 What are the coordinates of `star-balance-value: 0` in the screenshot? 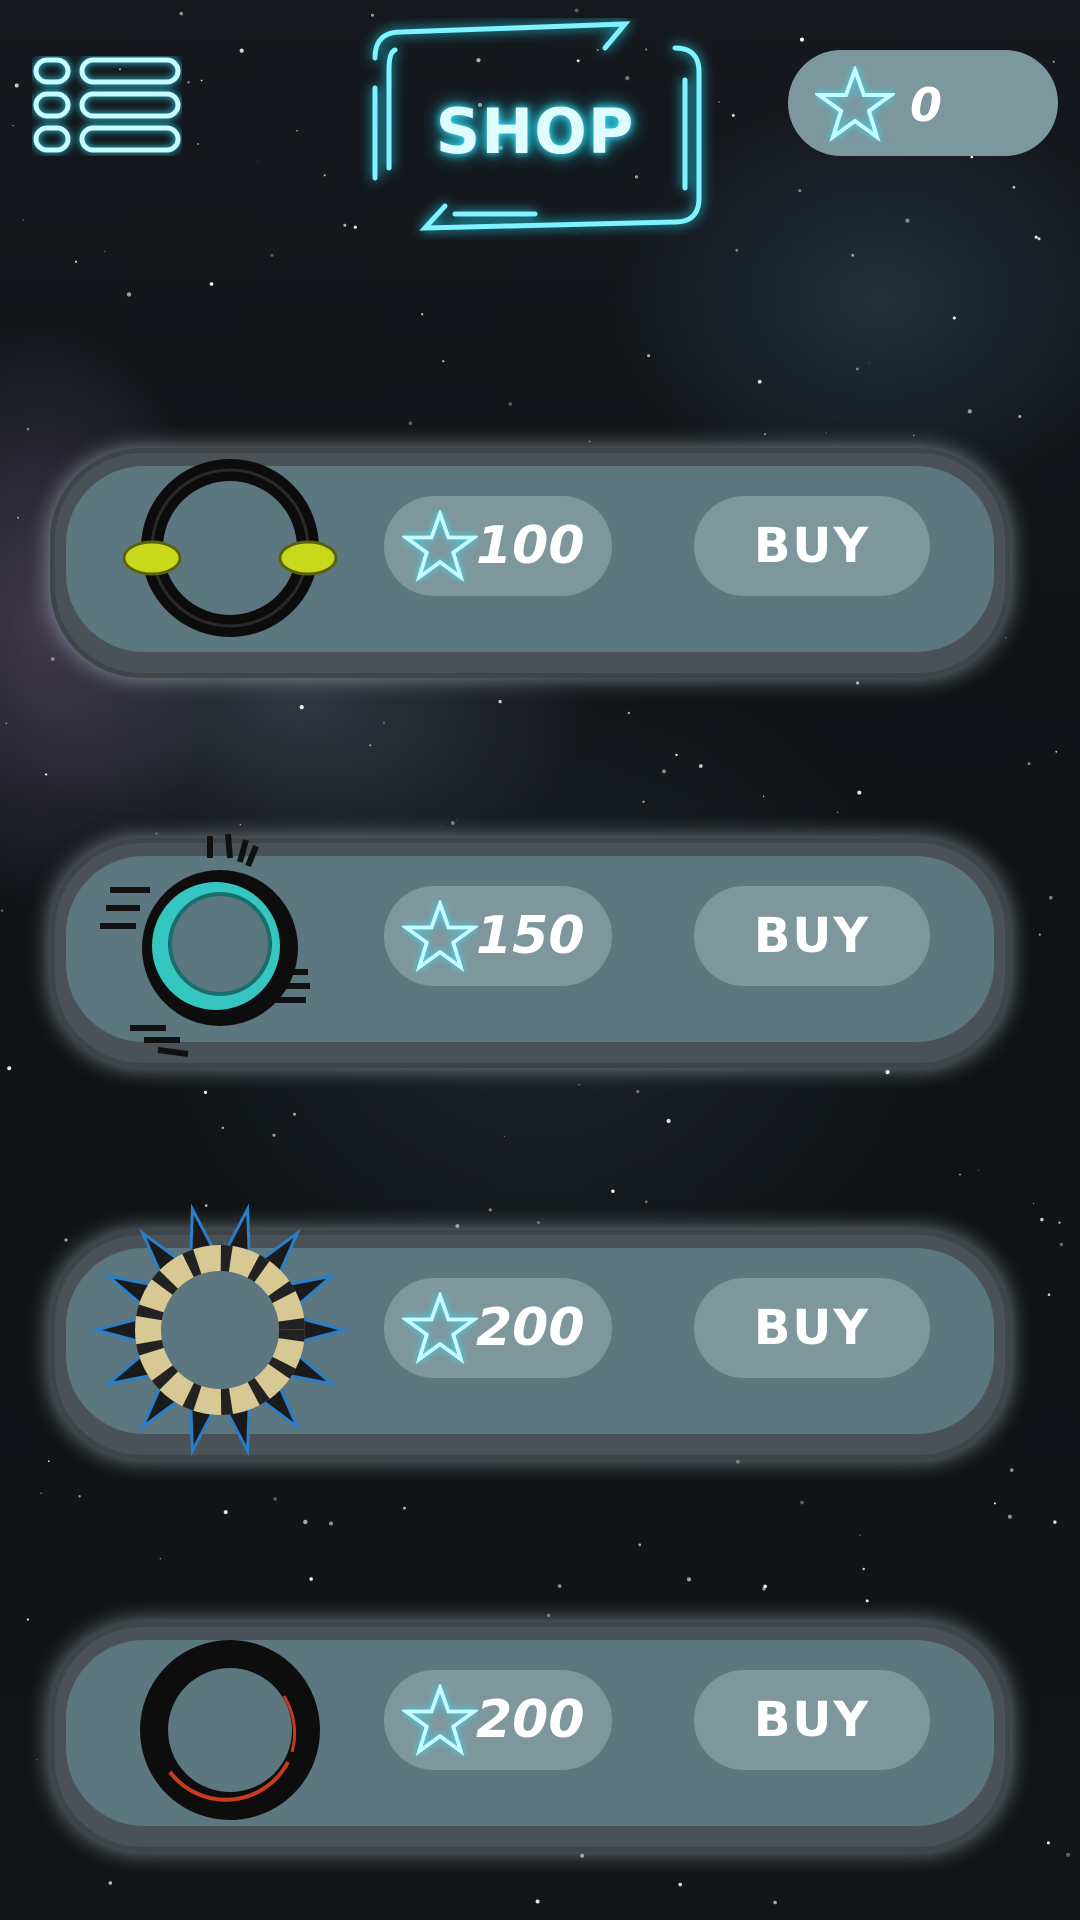 It's located at (926, 105).